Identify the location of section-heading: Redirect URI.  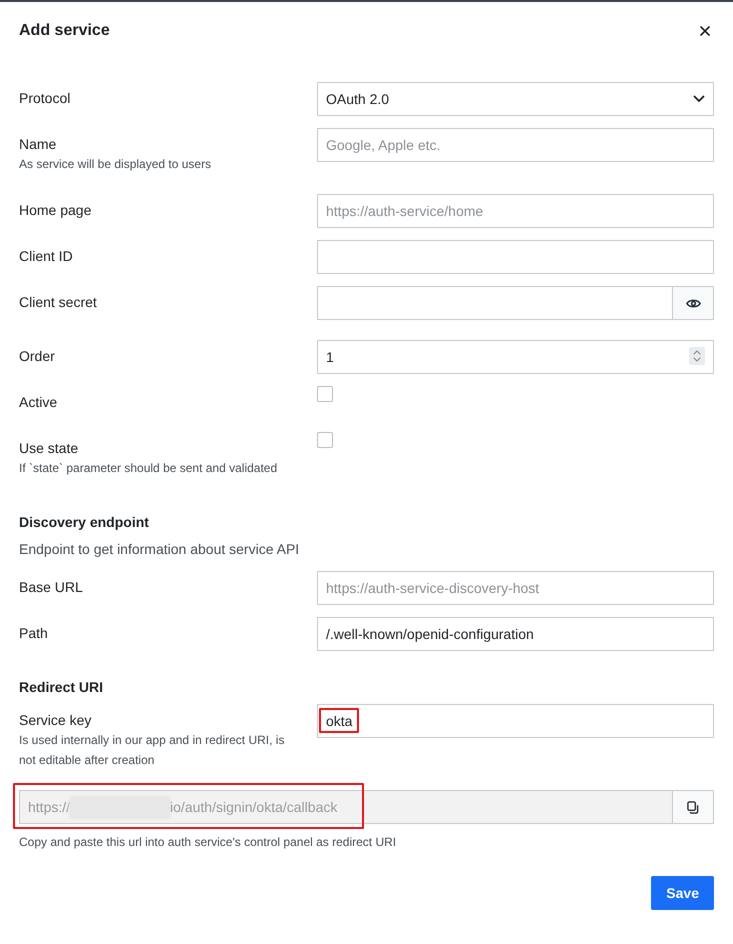
(61, 687).